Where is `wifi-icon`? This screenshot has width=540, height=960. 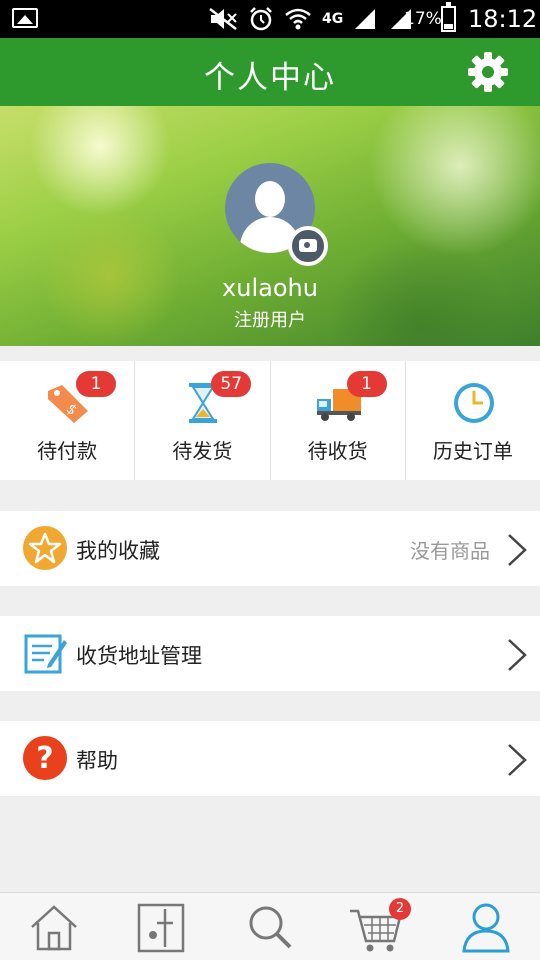 wifi-icon is located at coordinates (298, 19).